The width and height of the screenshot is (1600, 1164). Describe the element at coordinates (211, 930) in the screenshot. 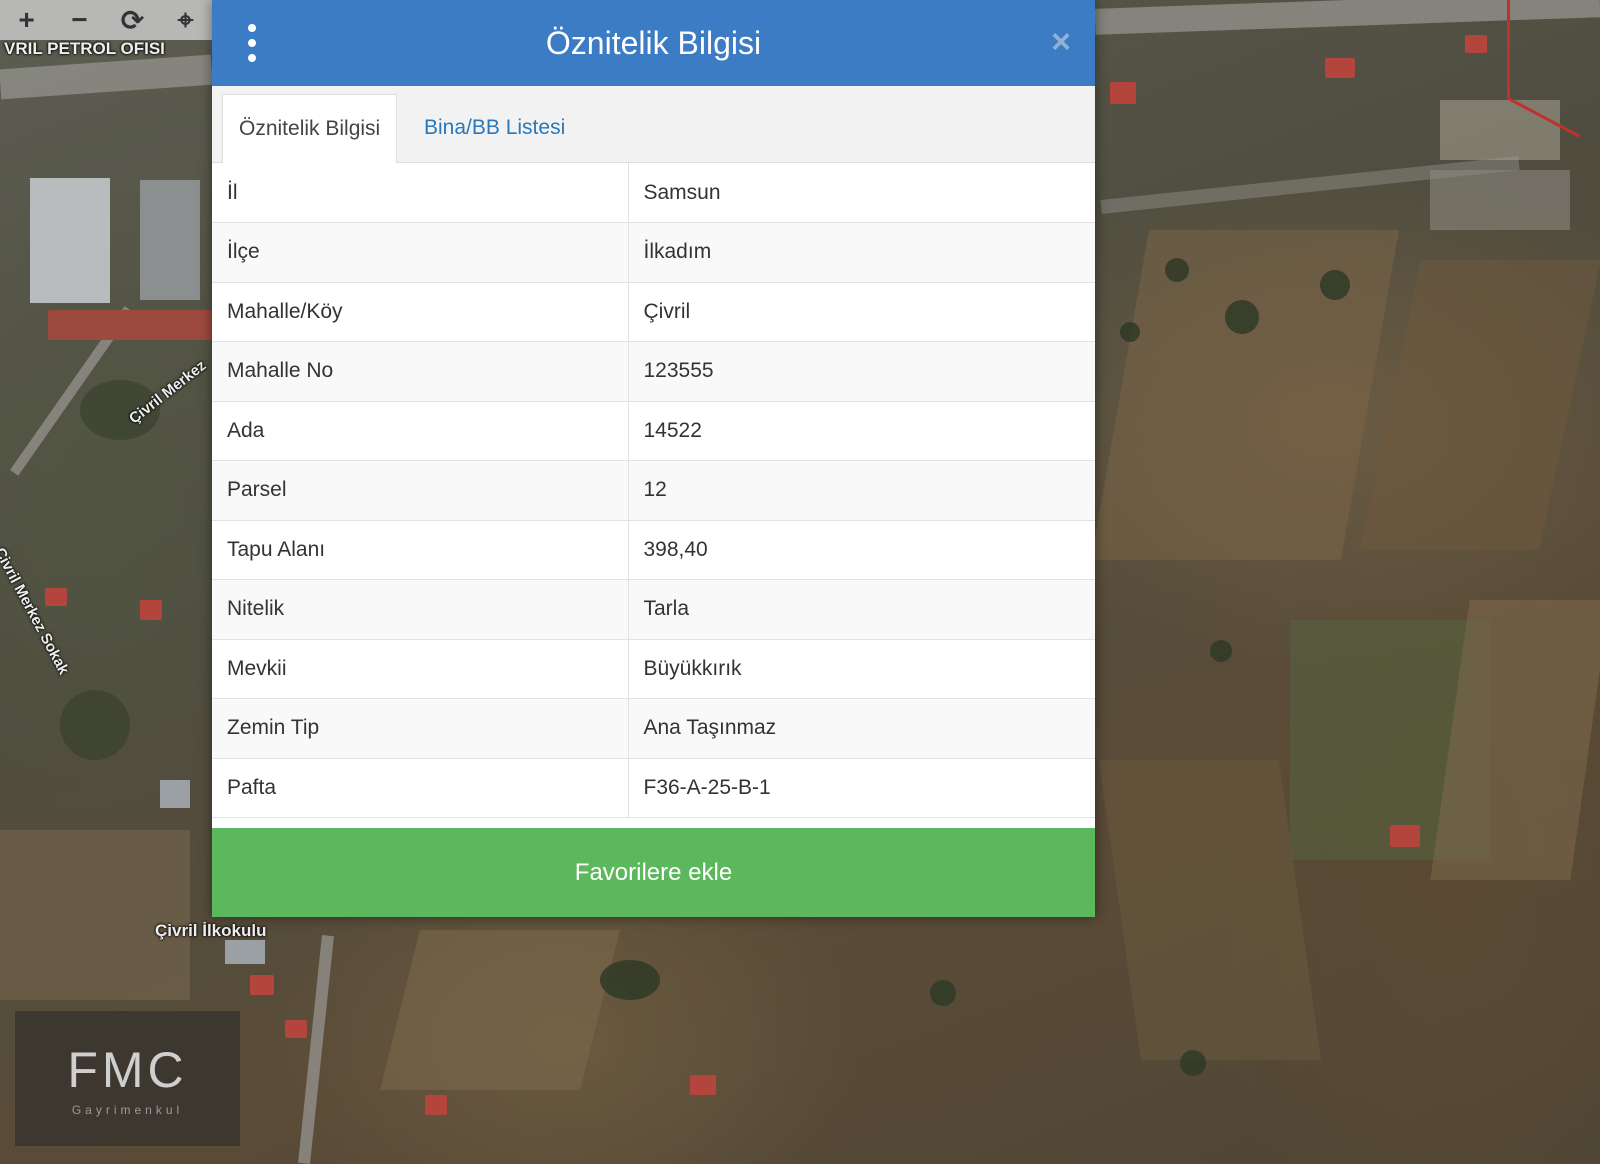

I see `map-label-civril-ilkokulu: Çivril İlkokulu` at that location.